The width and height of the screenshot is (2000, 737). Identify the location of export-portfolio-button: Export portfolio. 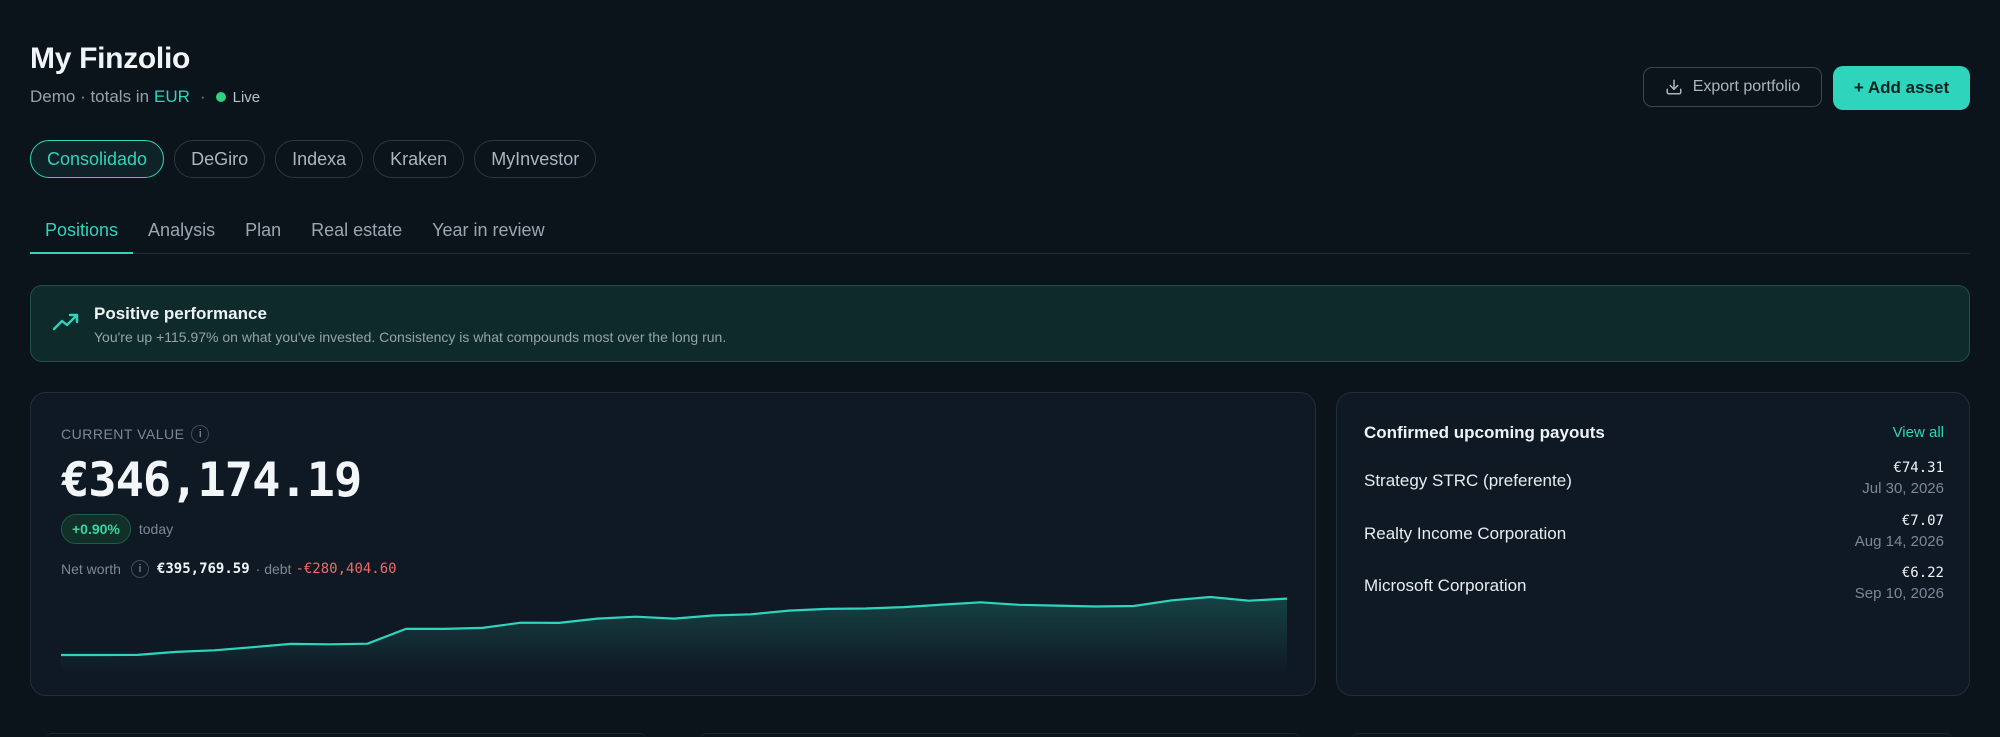
(1732, 87).